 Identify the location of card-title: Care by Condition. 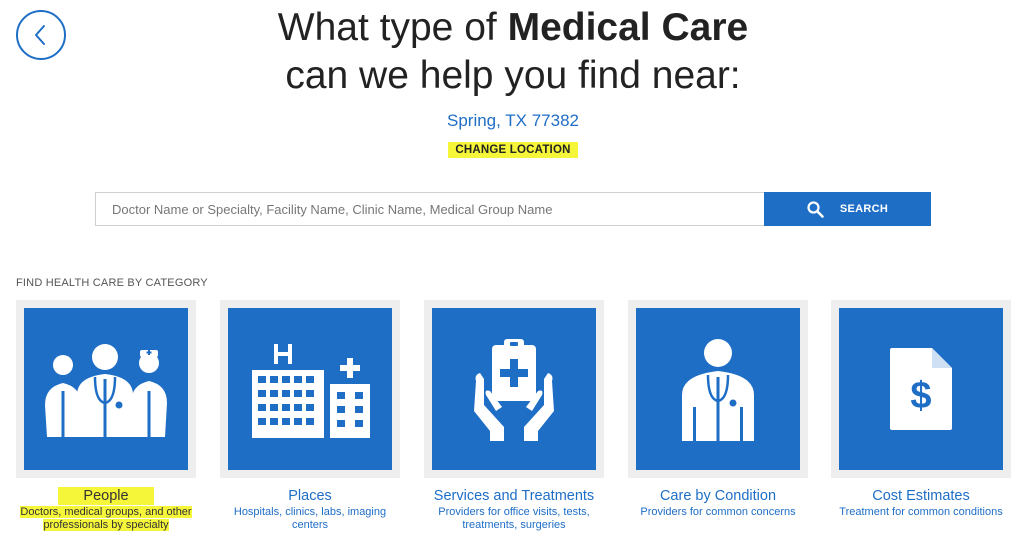
(718, 496).